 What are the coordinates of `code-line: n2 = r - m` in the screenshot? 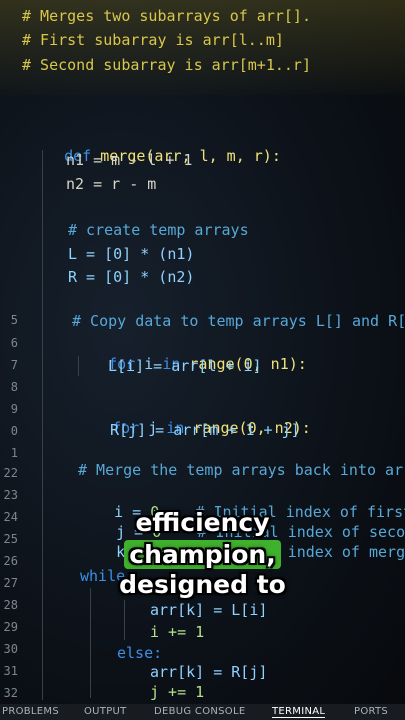 It's located at (111, 184).